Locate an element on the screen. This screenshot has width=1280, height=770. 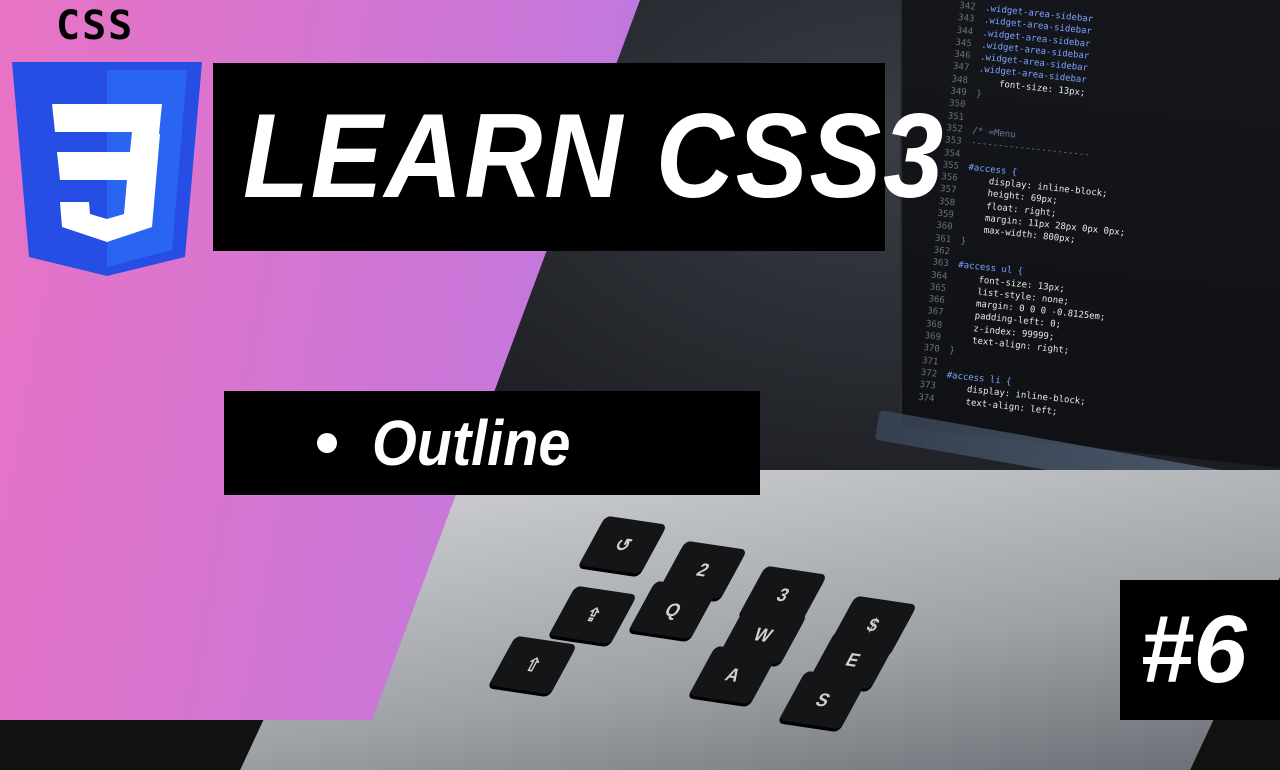
keyboard-key: ⇪ is located at coordinates (593, 615).